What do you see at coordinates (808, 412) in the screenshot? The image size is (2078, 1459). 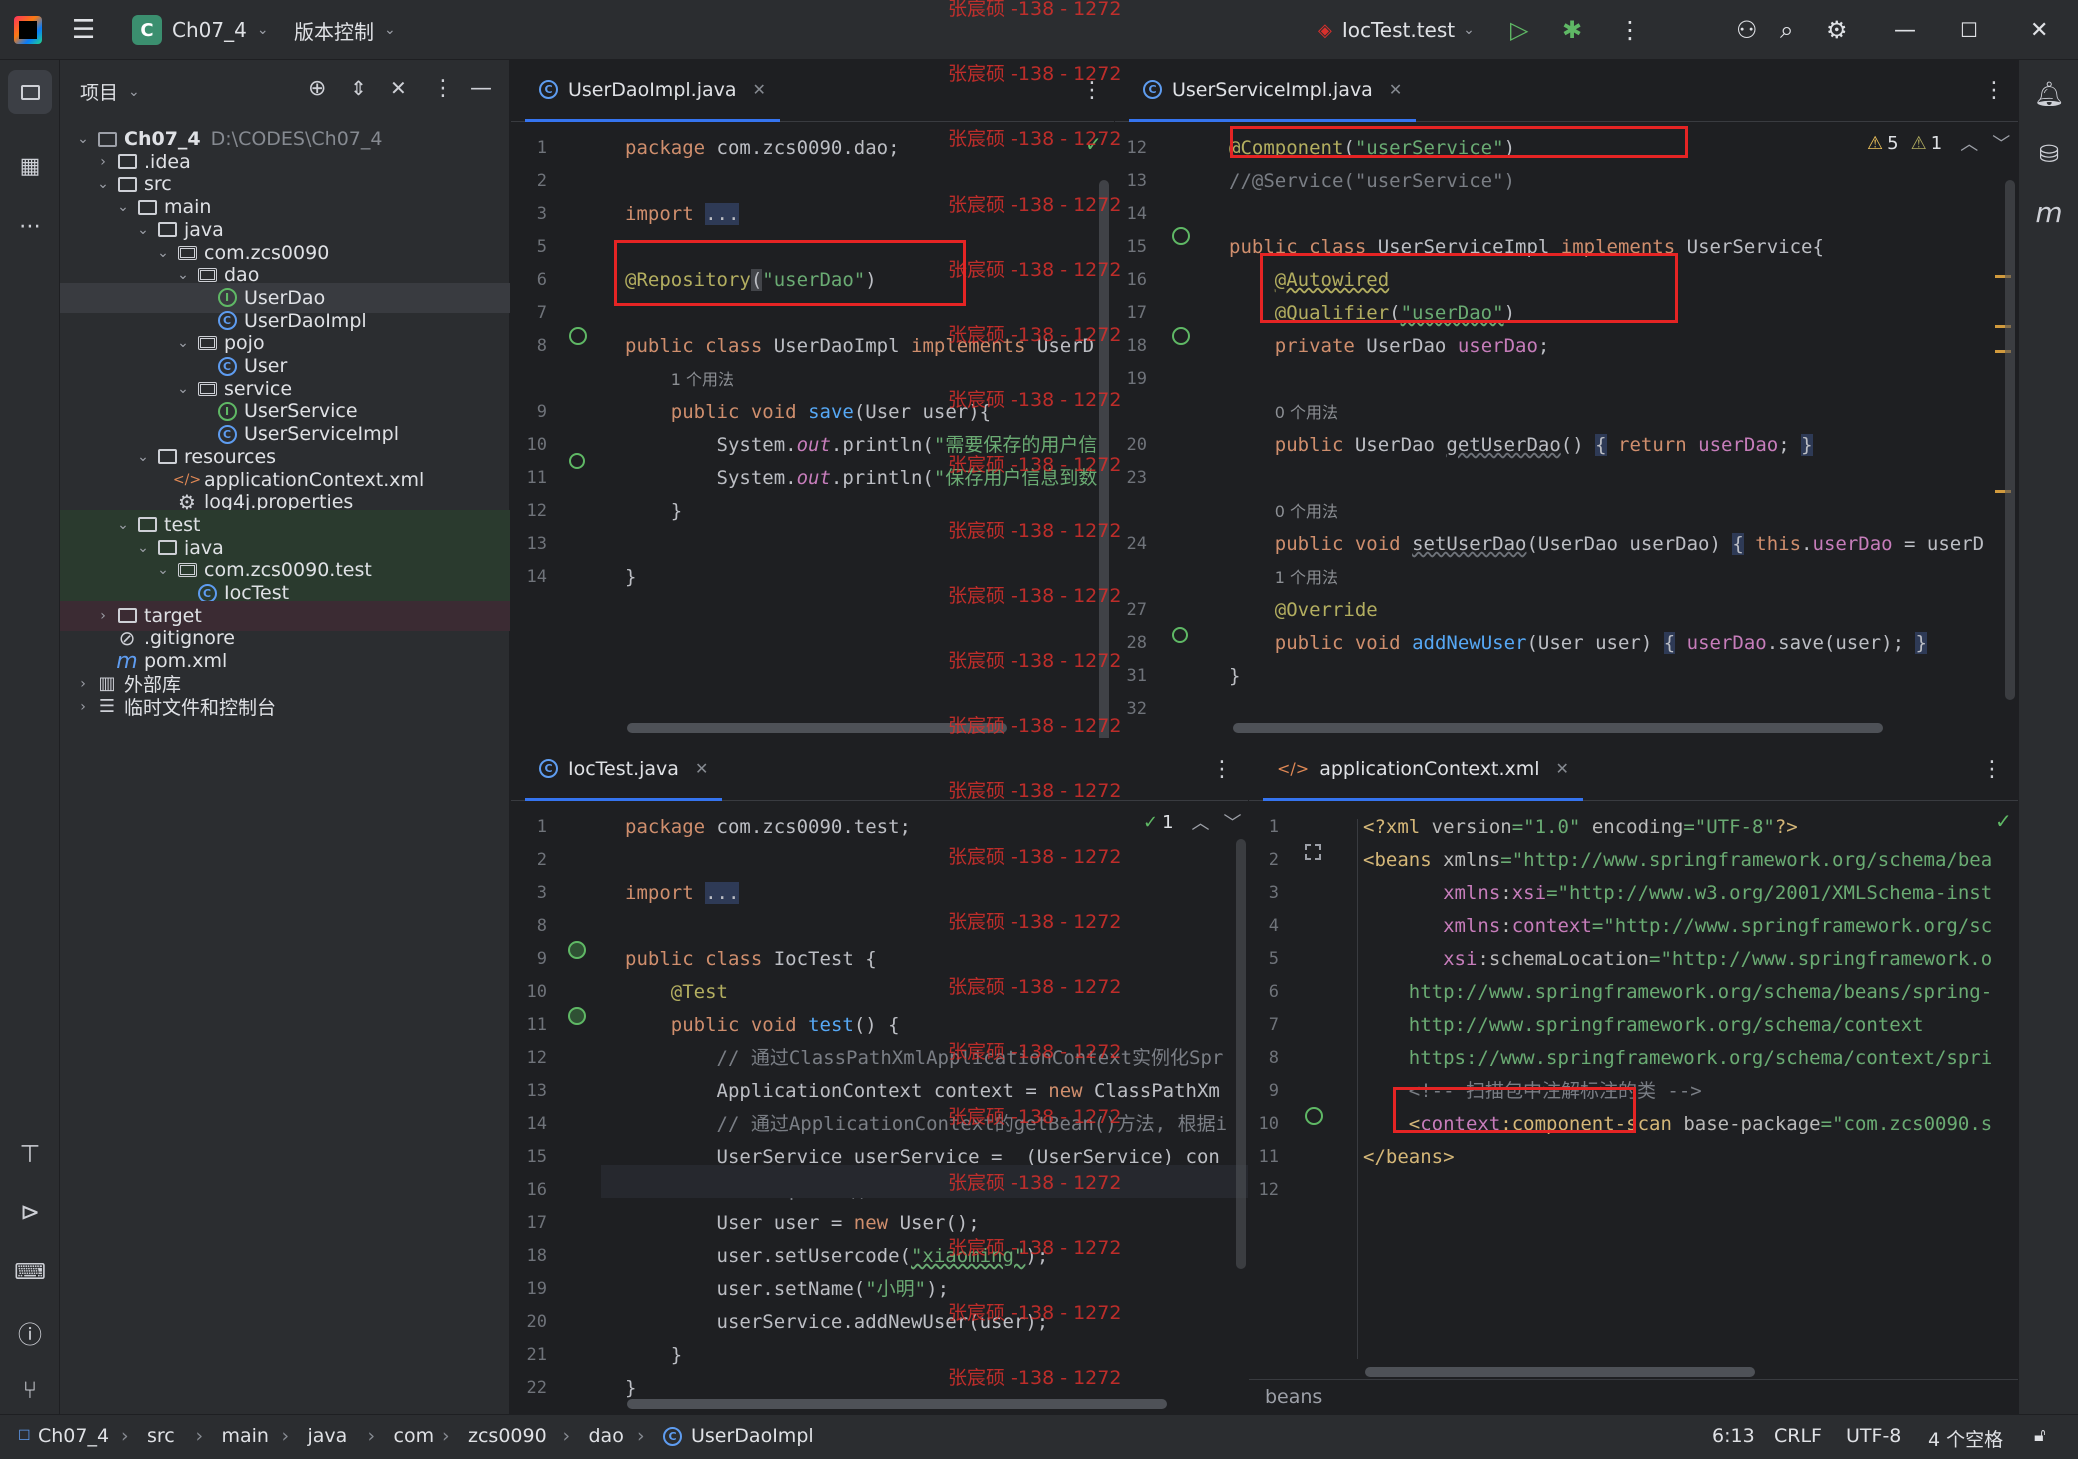 I see `code-line: public void save(User user){` at bounding box center [808, 412].